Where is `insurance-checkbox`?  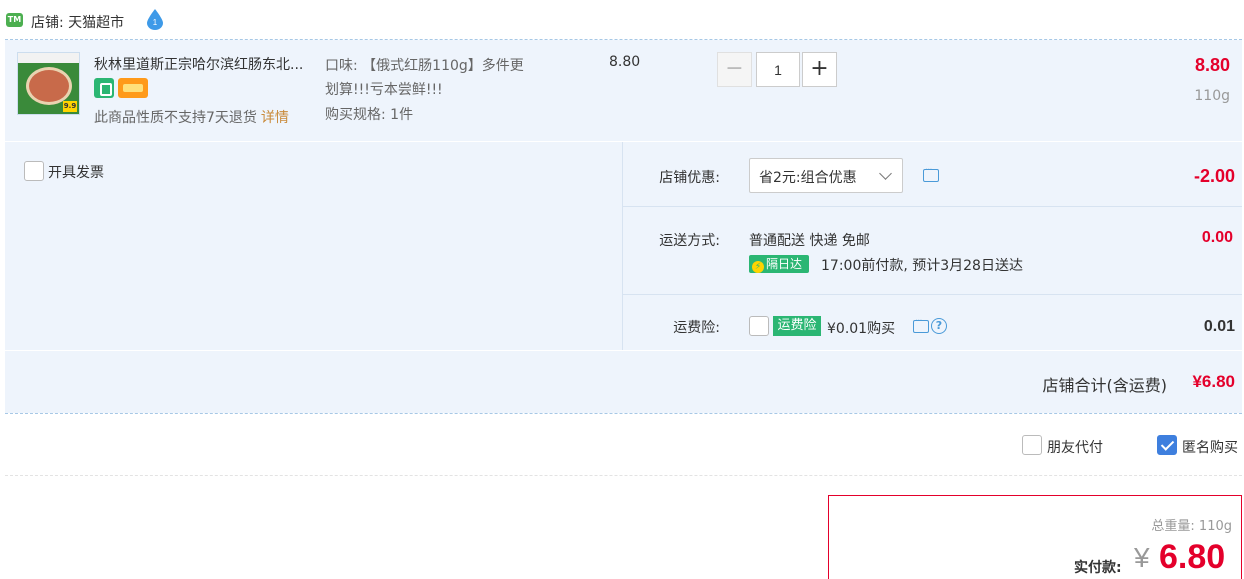 insurance-checkbox is located at coordinates (759, 326).